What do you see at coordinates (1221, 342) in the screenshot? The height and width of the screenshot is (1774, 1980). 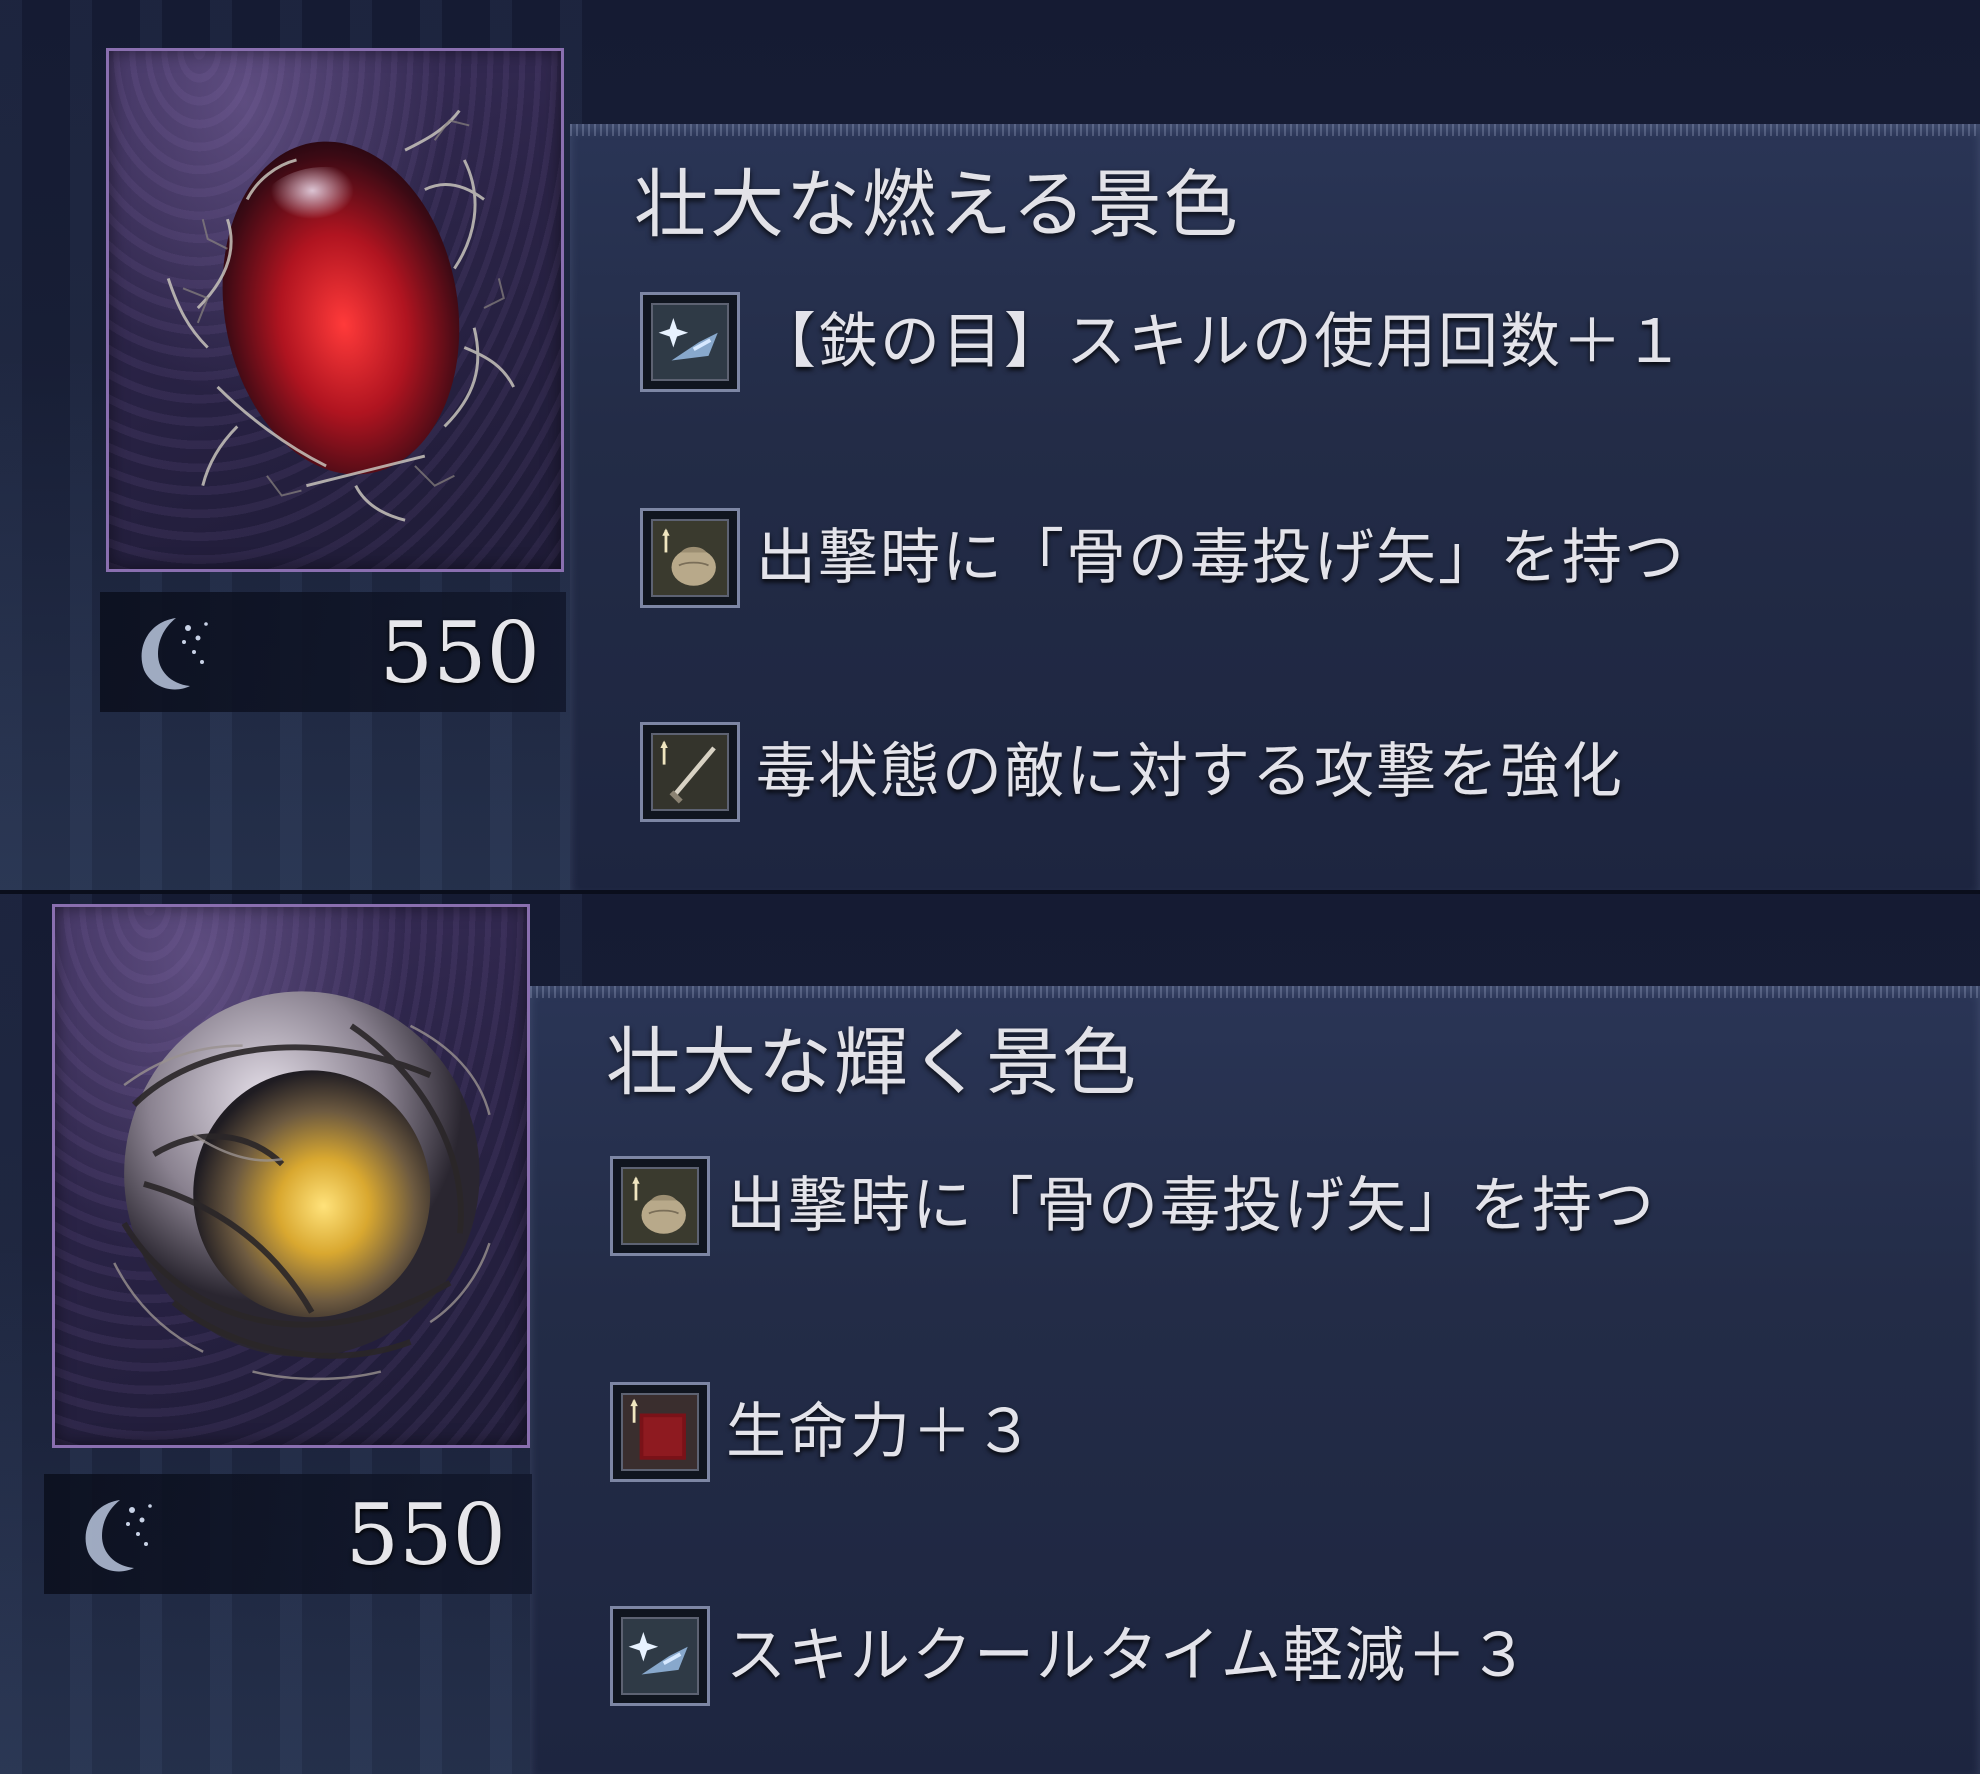 I see `relic-effect-text: 【鉄の目】スキルの使用回数＋１` at bounding box center [1221, 342].